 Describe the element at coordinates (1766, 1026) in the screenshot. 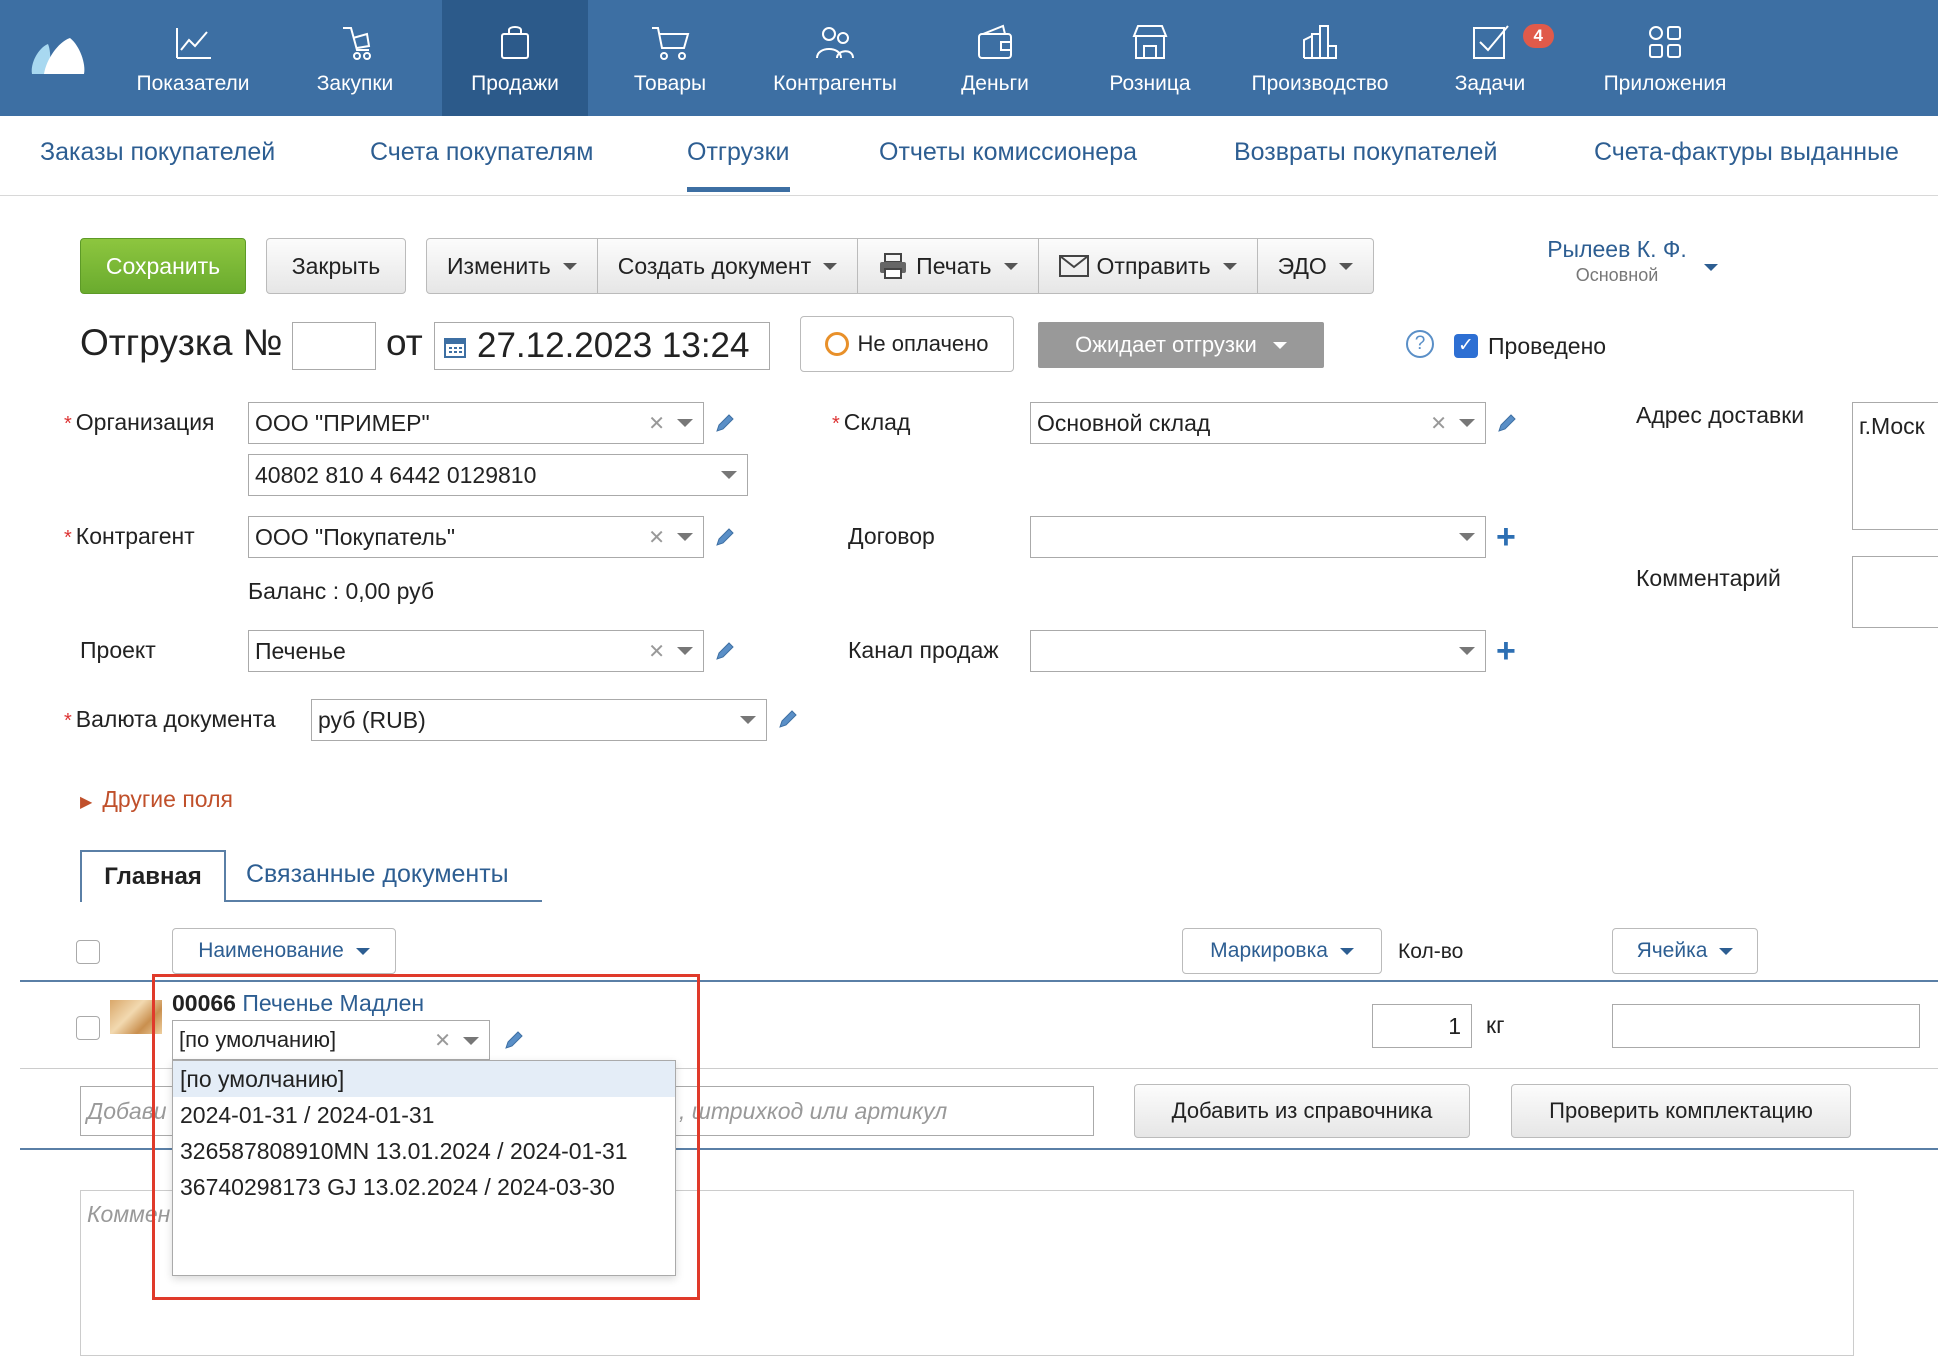

I see `cell-input` at that location.